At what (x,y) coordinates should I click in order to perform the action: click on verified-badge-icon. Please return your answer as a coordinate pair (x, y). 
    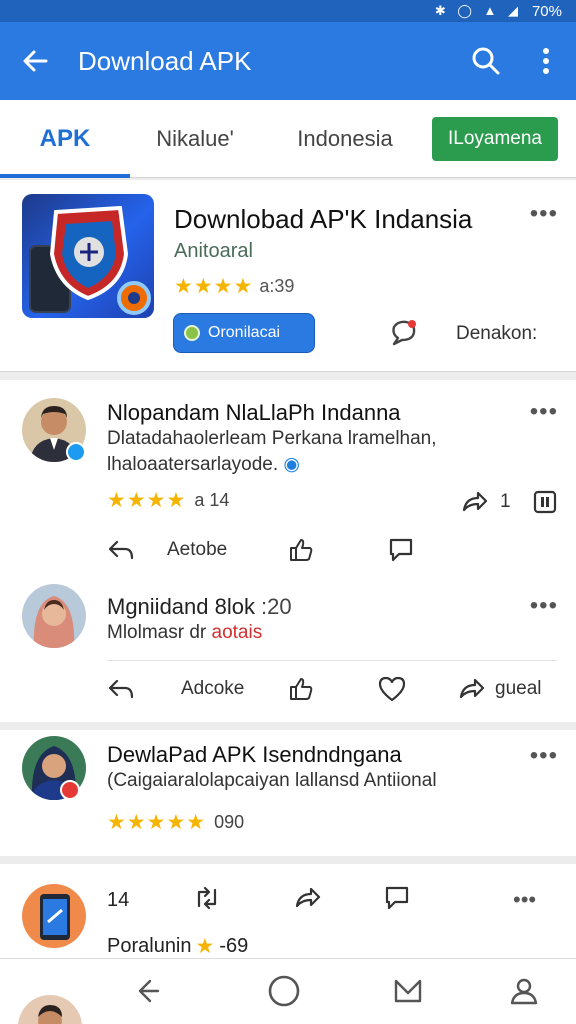
    Looking at the image, I should click on (76, 452).